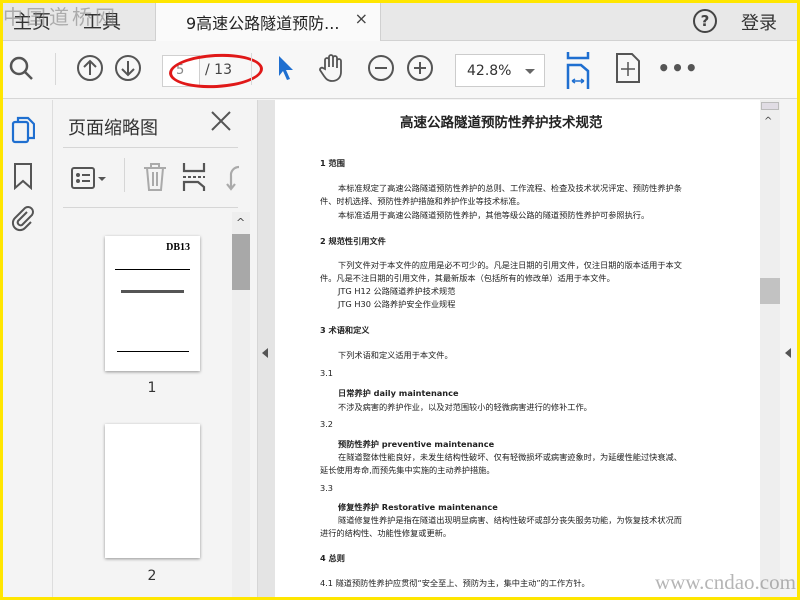 Image resolution: width=800 pixels, height=600 pixels. What do you see at coordinates (23, 178) in the screenshot?
I see `bookmarks-icon` at bounding box center [23, 178].